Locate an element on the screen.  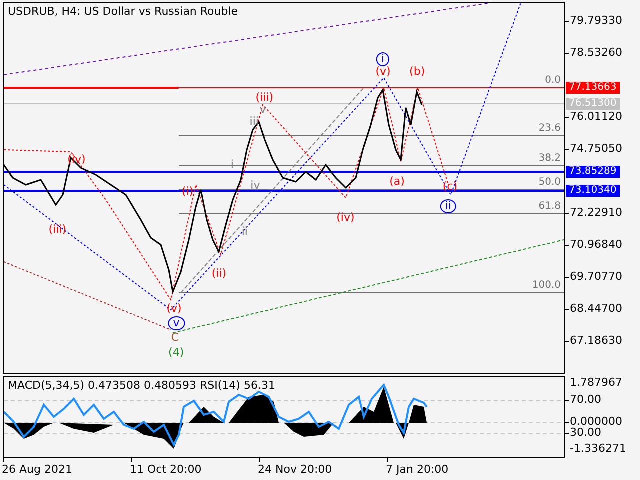
price-axis-label: 78.53260 is located at coordinates (596, 53).